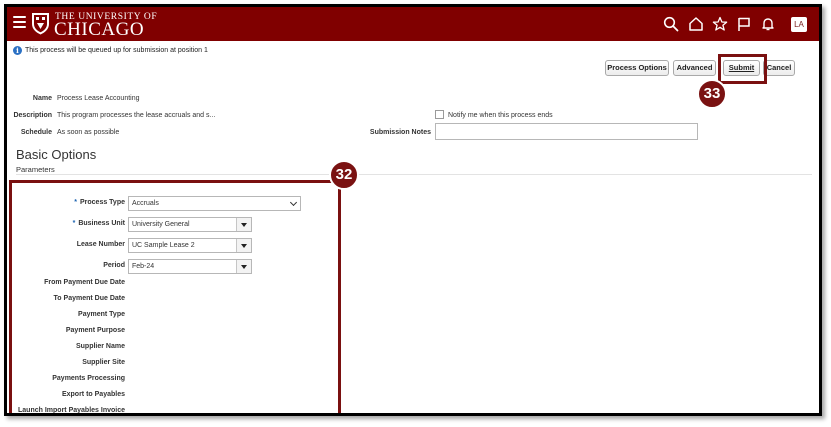 The width and height of the screenshot is (831, 427). Describe the element at coordinates (400, 132) in the screenshot. I see `submission-notes-label: Submission Notes` at that location.